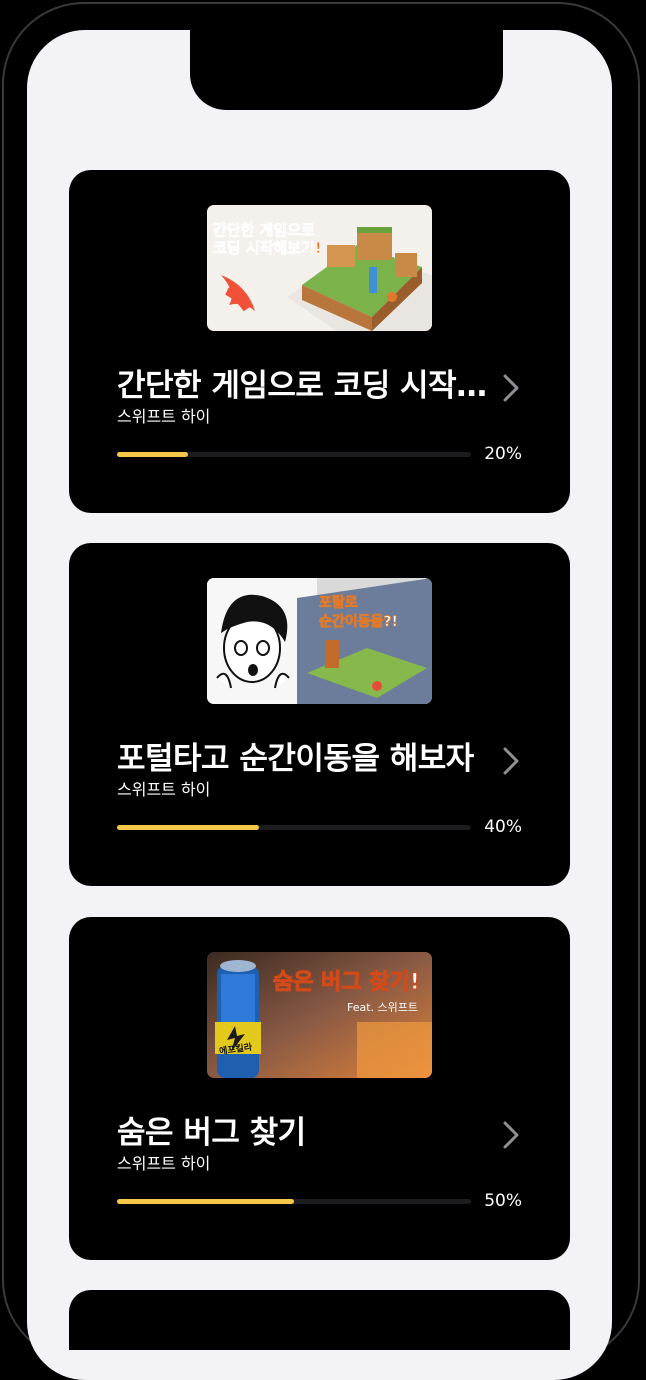 Image resolution: width=646 pixels, height=1380 pixels. What do you see at coordinates (319, 1320) in the screenshot?
I see `course-card-partial` at bounding box center [319, 1320].